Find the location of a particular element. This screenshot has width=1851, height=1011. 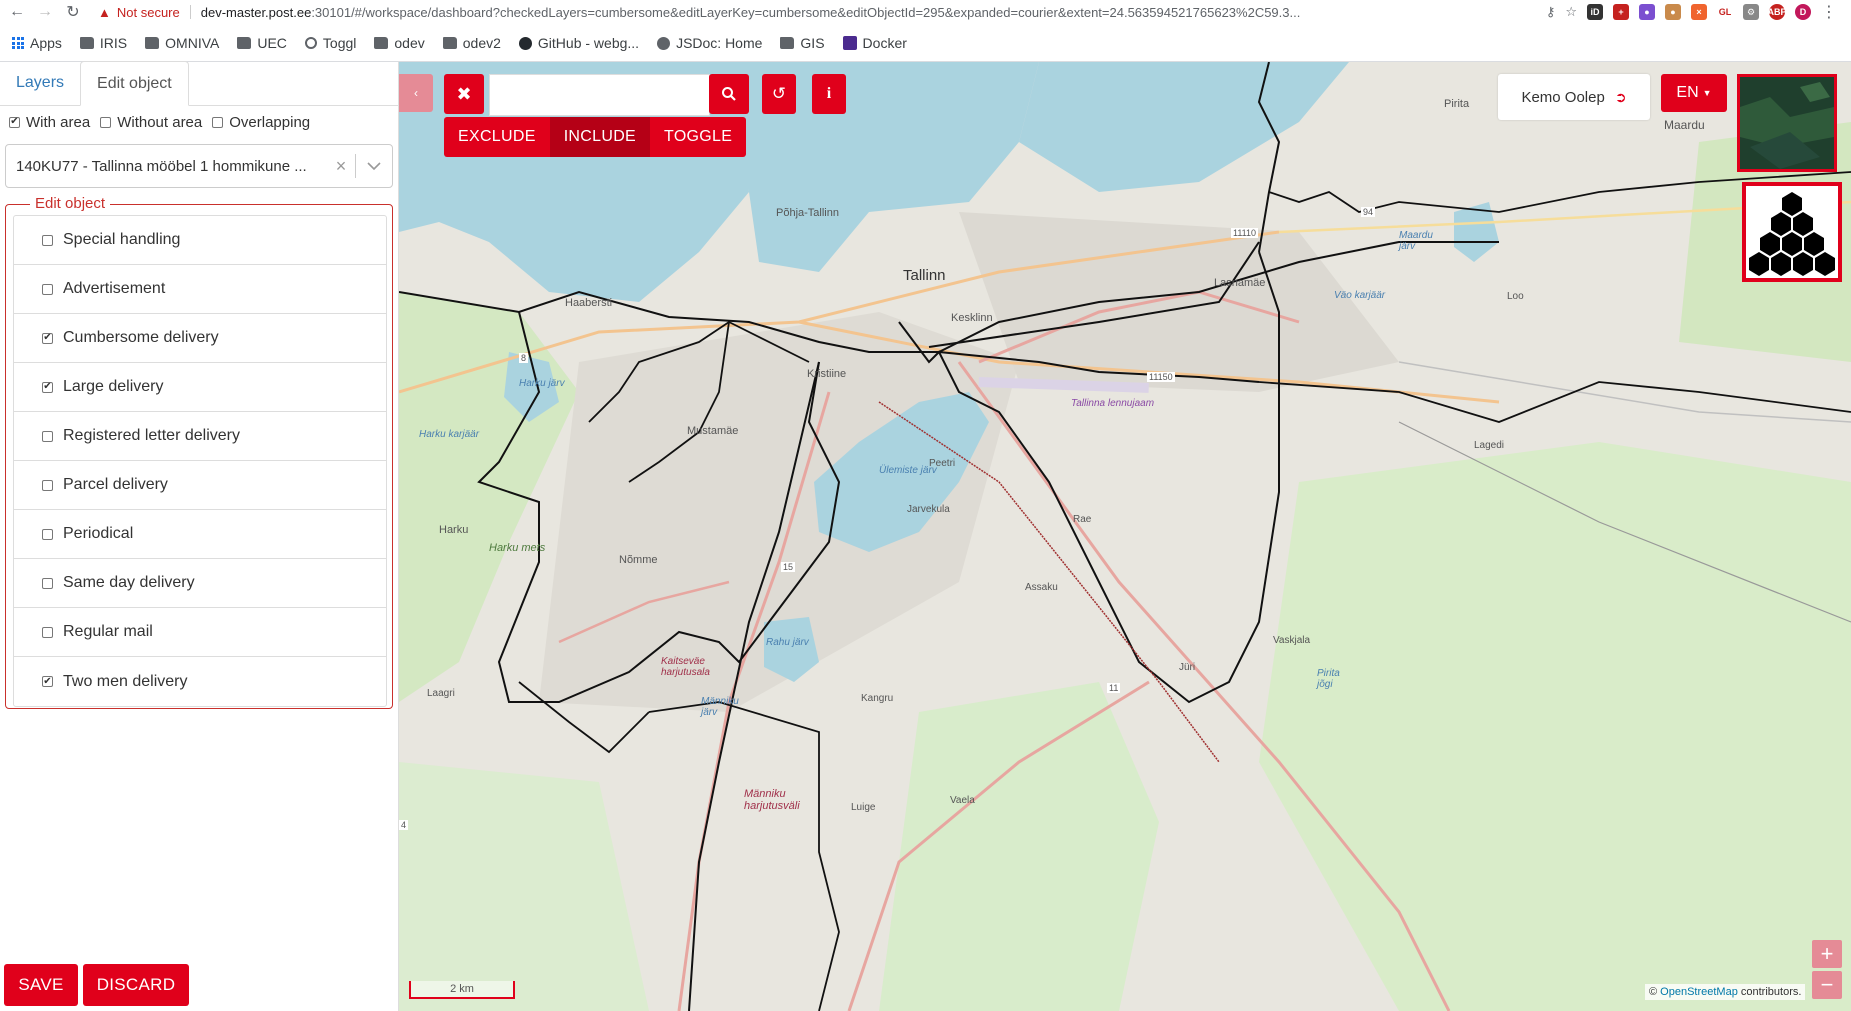

option-label: Periodical is located at coordinates (98, 533).